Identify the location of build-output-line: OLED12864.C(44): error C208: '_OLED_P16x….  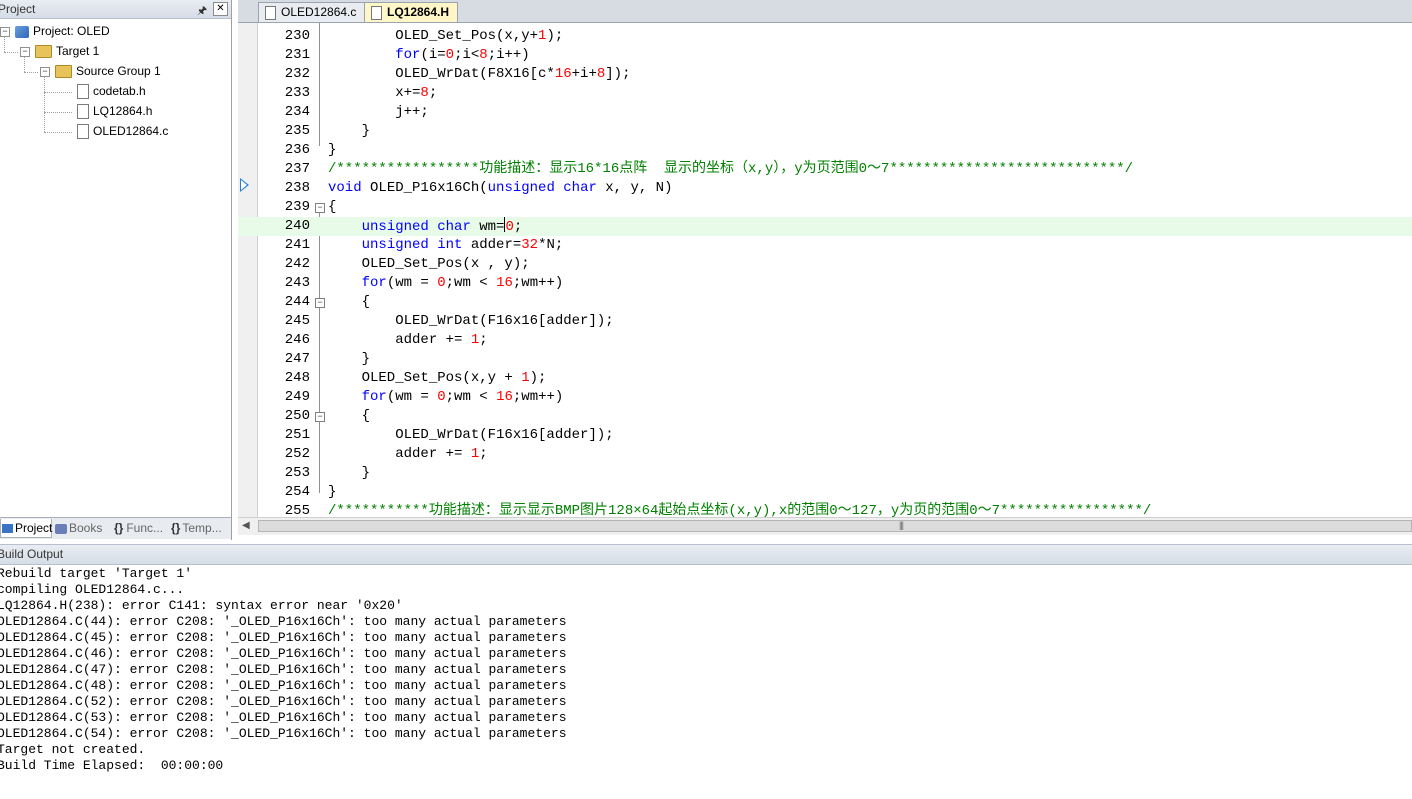
(283, 621).